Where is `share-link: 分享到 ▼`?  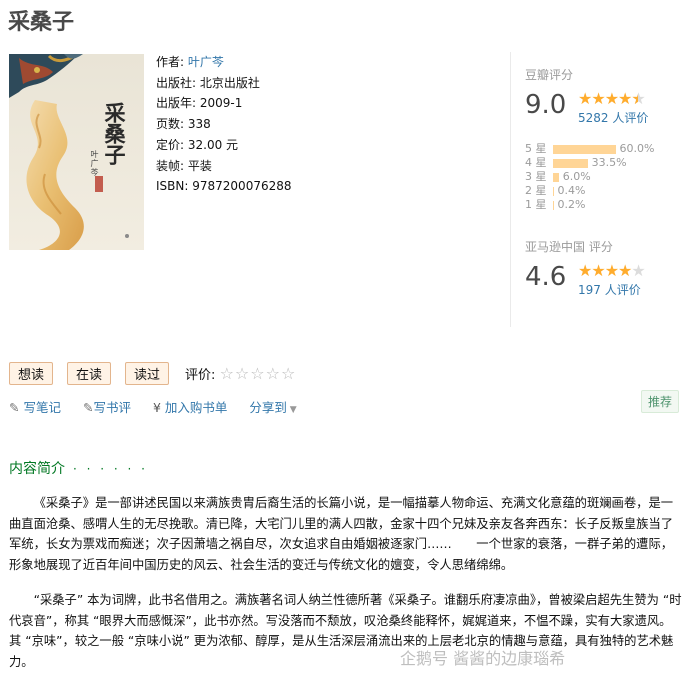 share-link: 分享到 ▼ is located at coordinates (272, 407).